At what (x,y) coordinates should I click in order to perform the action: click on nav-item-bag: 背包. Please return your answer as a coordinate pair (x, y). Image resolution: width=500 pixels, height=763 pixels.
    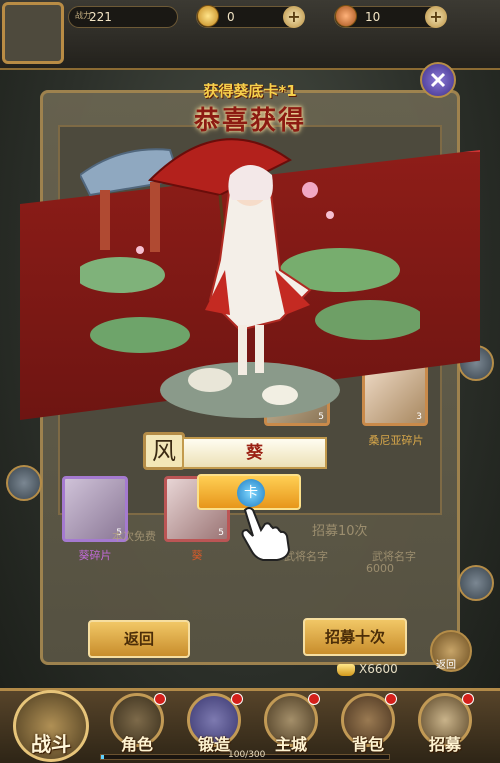
    Looking at the image, I should click on (368, 726).